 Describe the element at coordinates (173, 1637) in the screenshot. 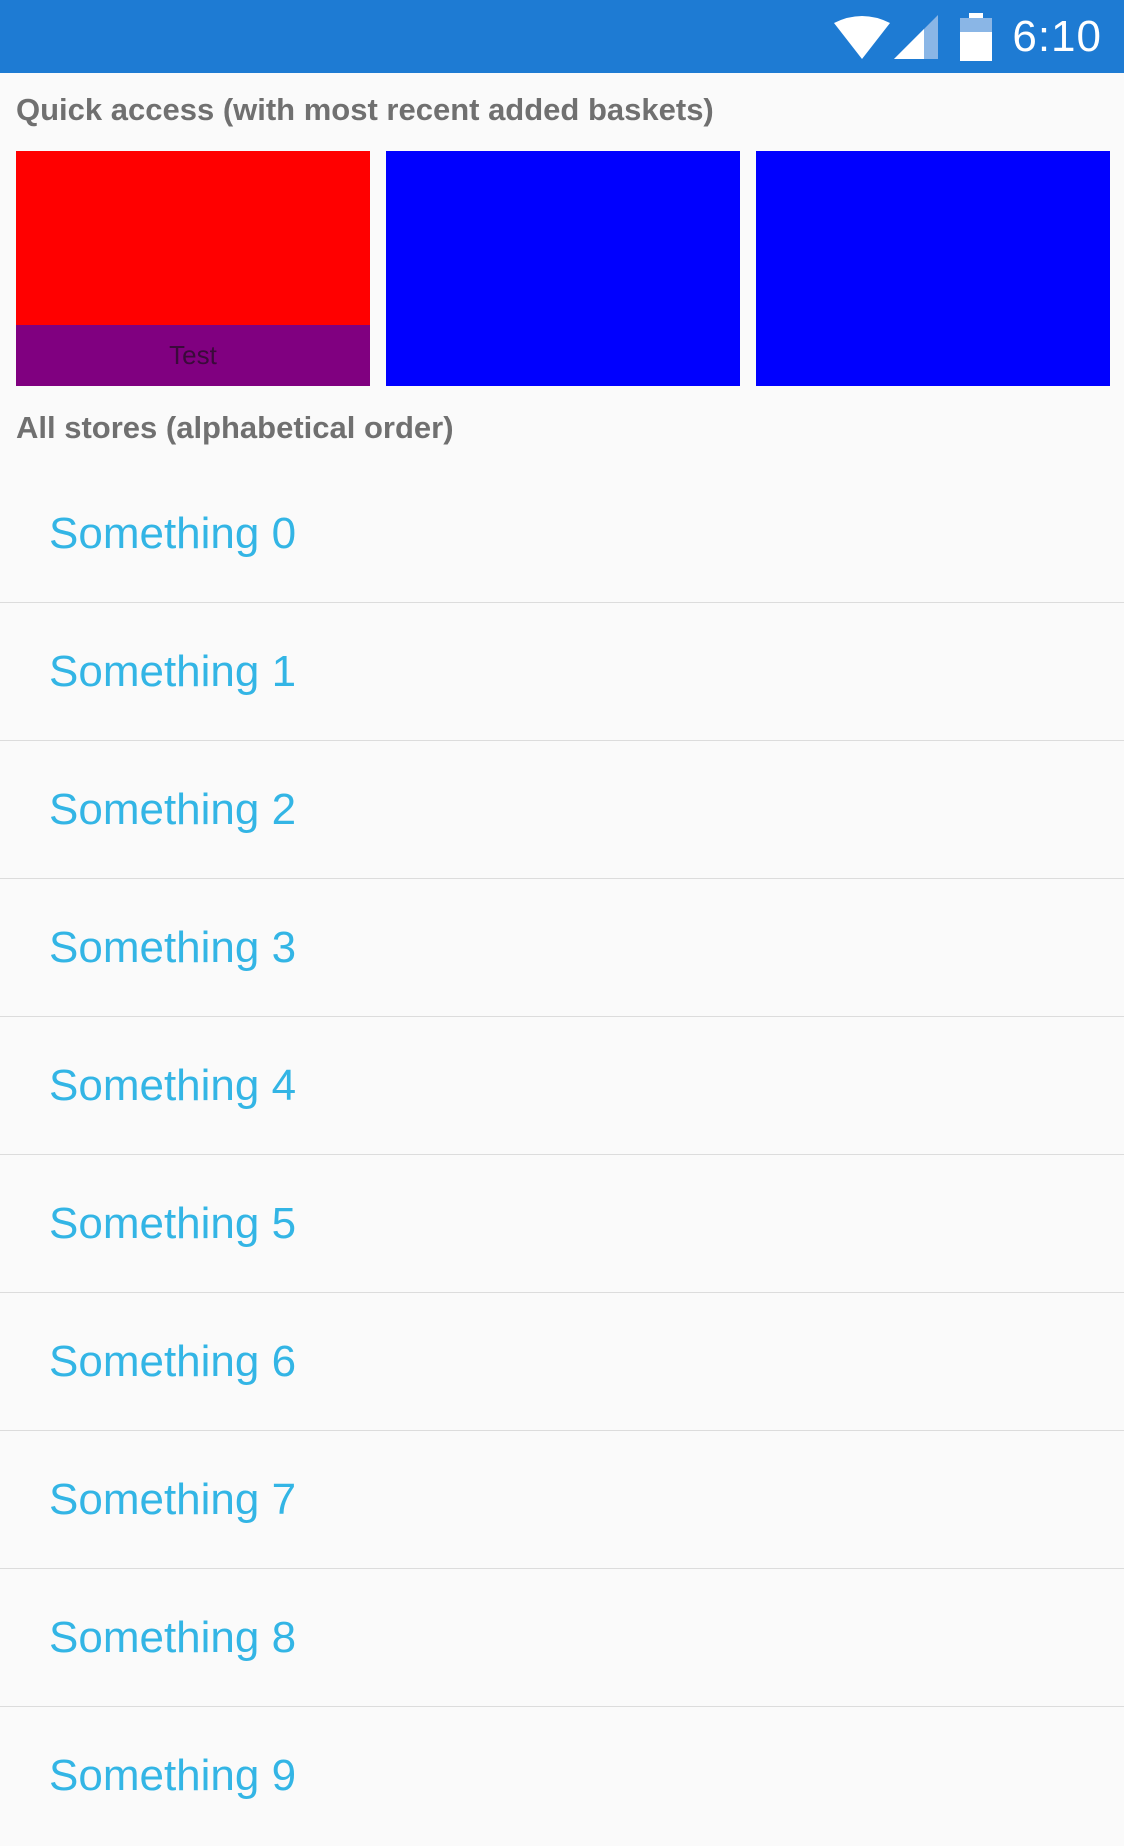

I see `store-label: Something 8` at that location.